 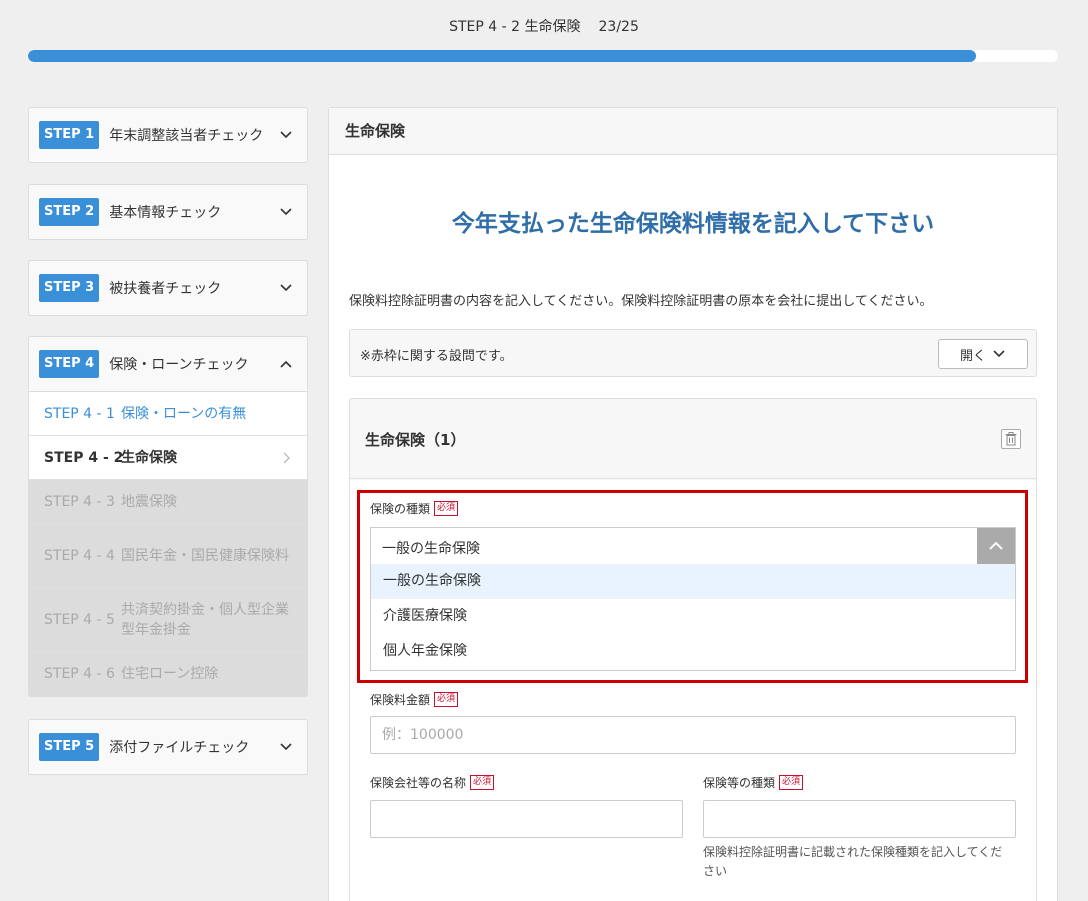 What do you see at coordinates (526, 819) in the screenshot?
I see `company-name-input` at bounding box center [526, 819].